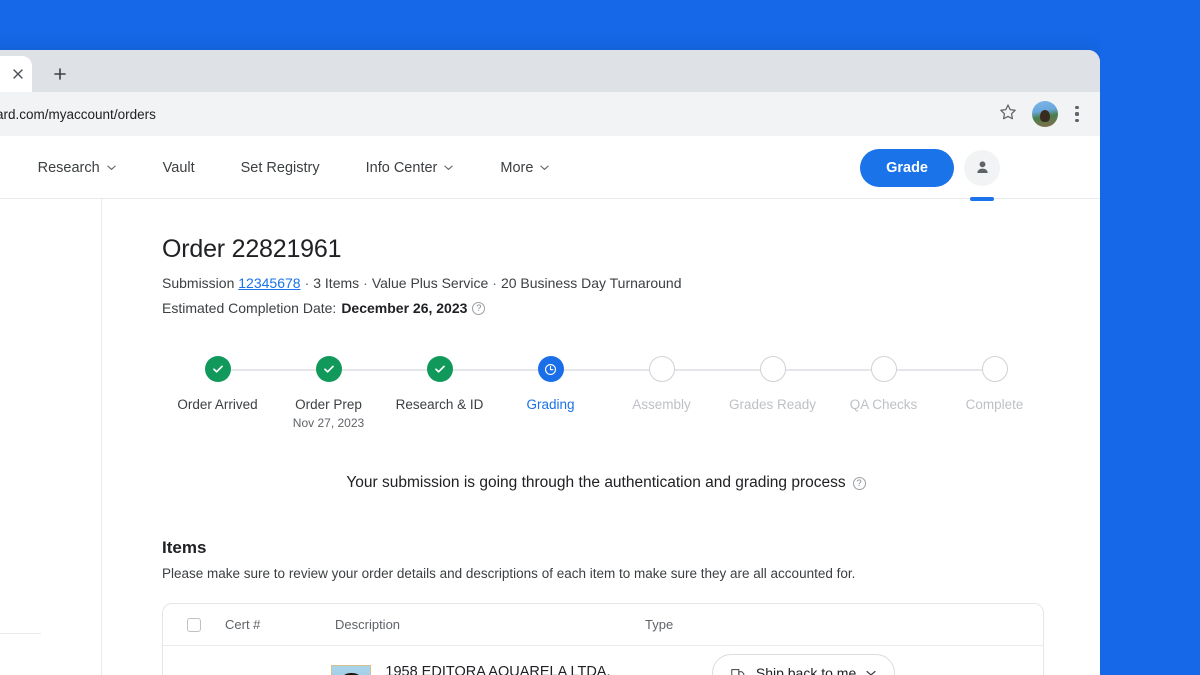  Describe the element at coordinates (1150, 337) in the screenshot. I see `page-background-gutter` at that location.